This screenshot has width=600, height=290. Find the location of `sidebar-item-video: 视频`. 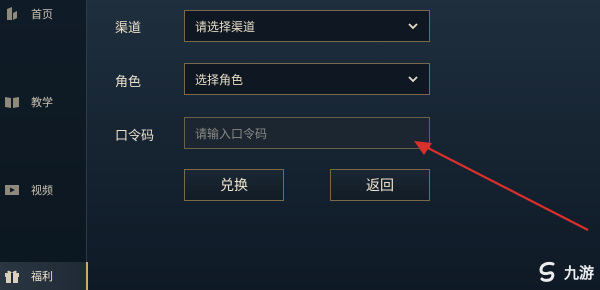

sidebar-item-video: 视频 is located at coordinates (43, 190).